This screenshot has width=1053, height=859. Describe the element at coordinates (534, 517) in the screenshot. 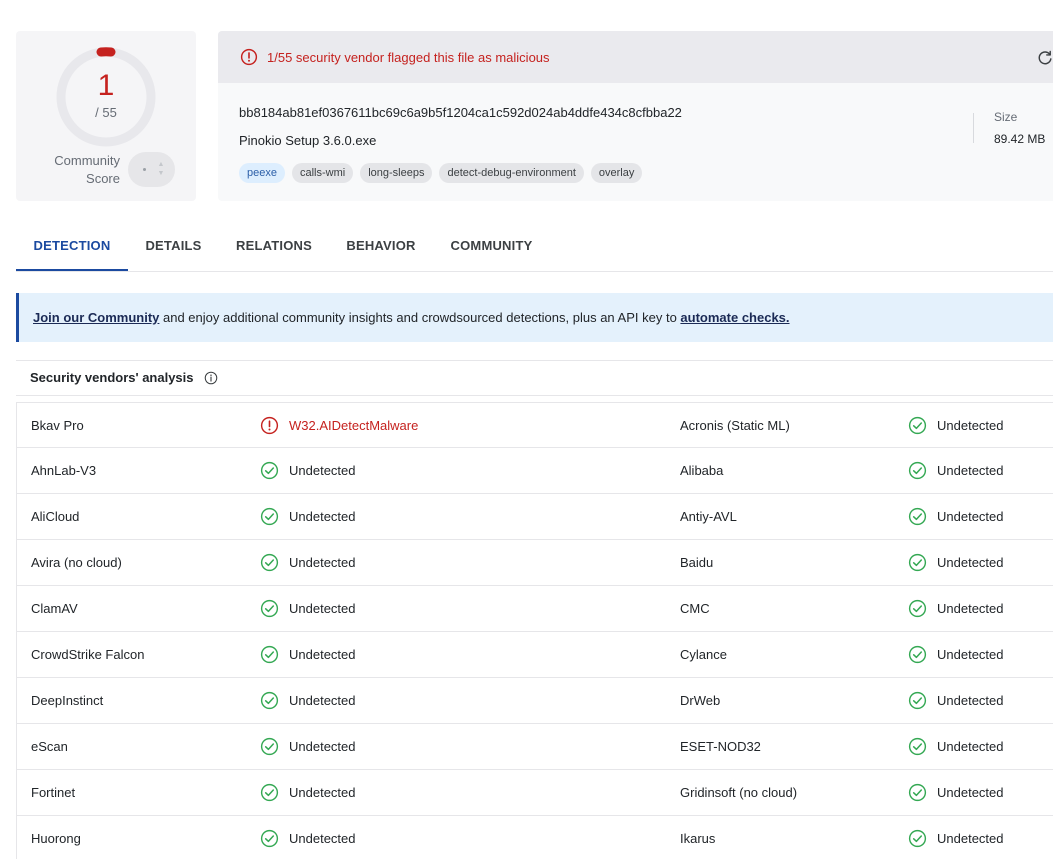

I see `table-row: AliCloud Undetected Antiy-AVL Undetected` at that location.